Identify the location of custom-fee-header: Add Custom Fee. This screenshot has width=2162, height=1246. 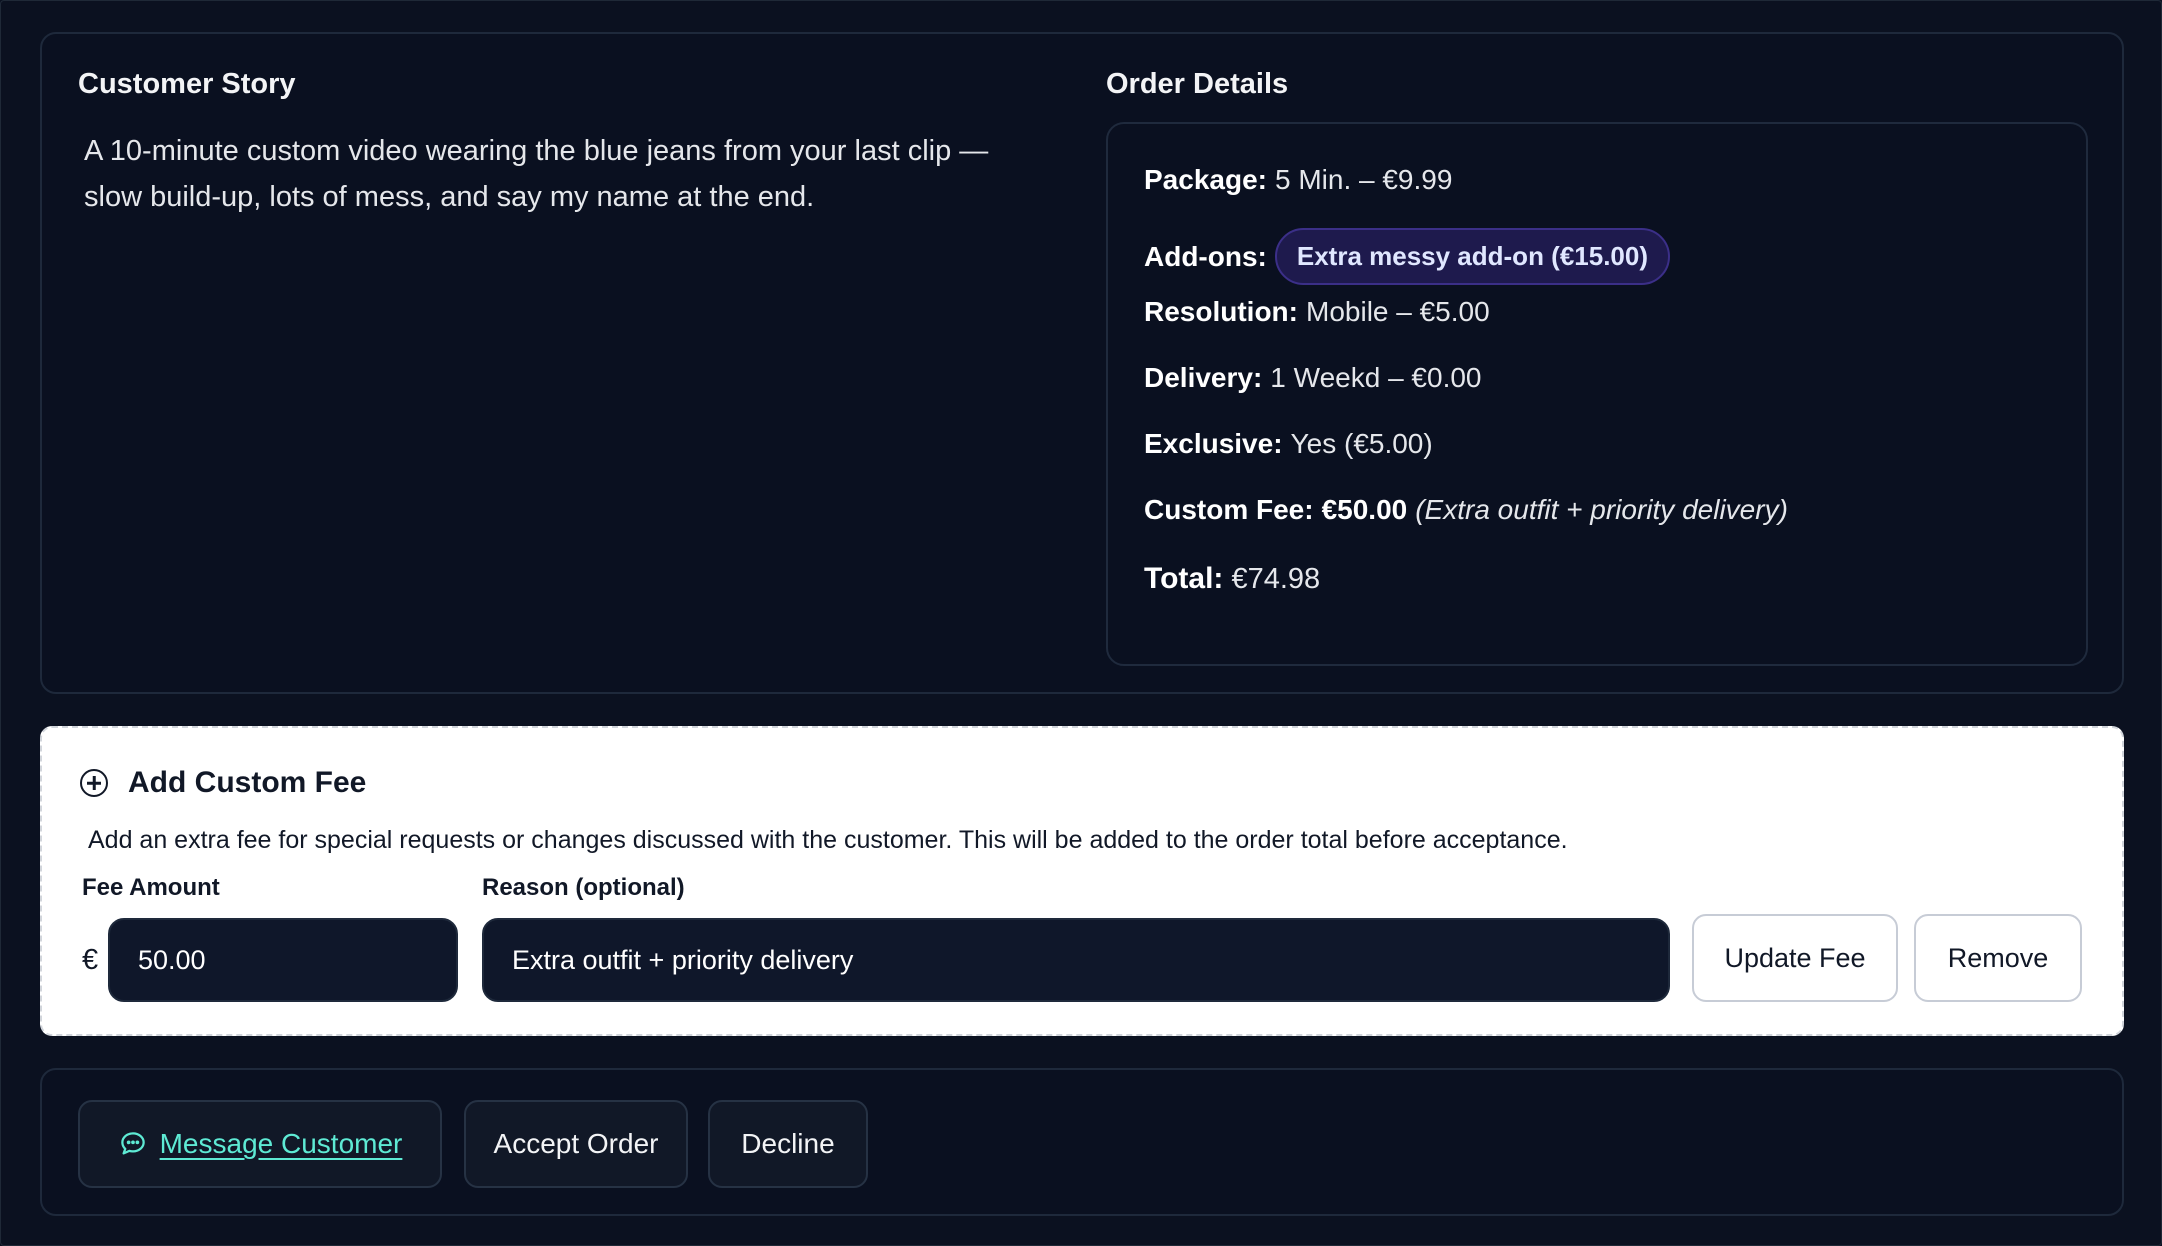
(223, 783).